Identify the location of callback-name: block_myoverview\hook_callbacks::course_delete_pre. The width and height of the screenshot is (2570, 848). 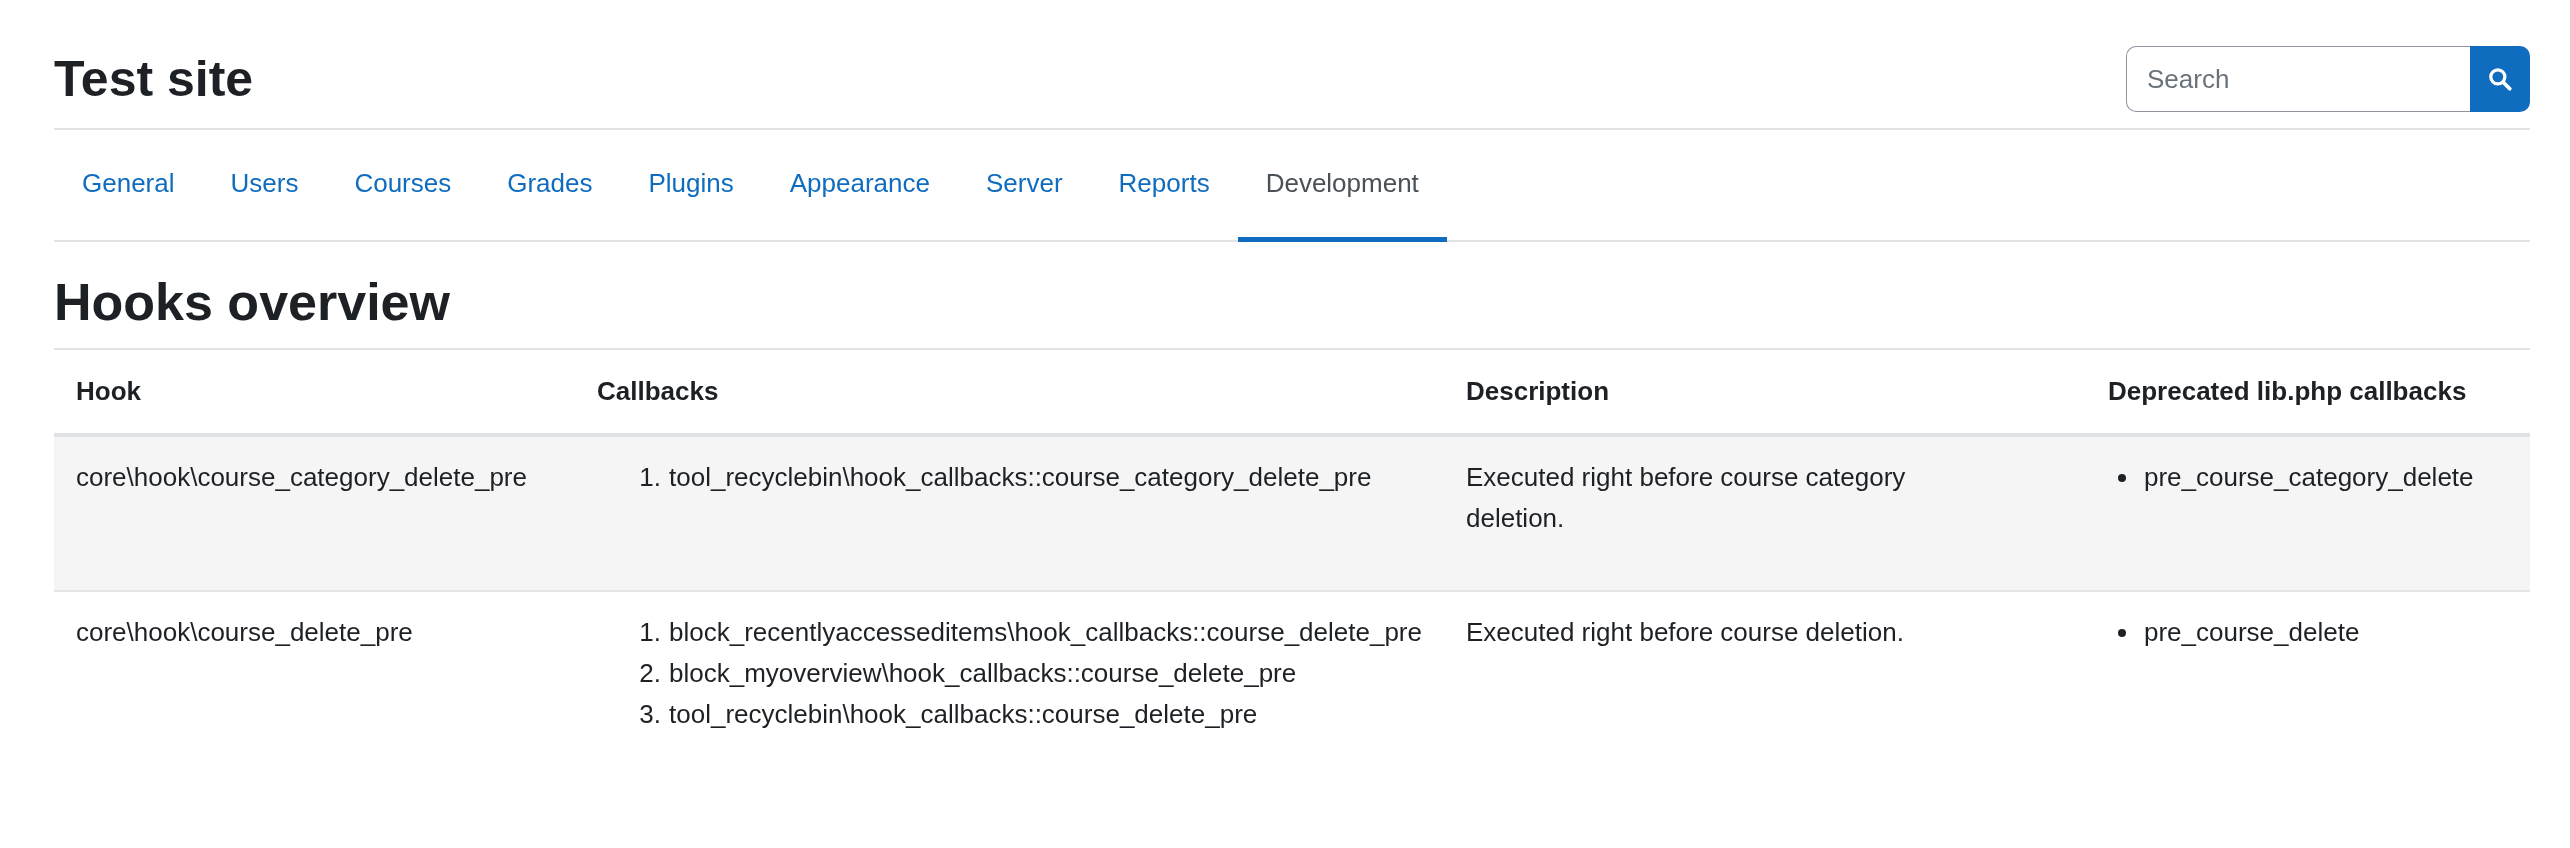
(983, 673).